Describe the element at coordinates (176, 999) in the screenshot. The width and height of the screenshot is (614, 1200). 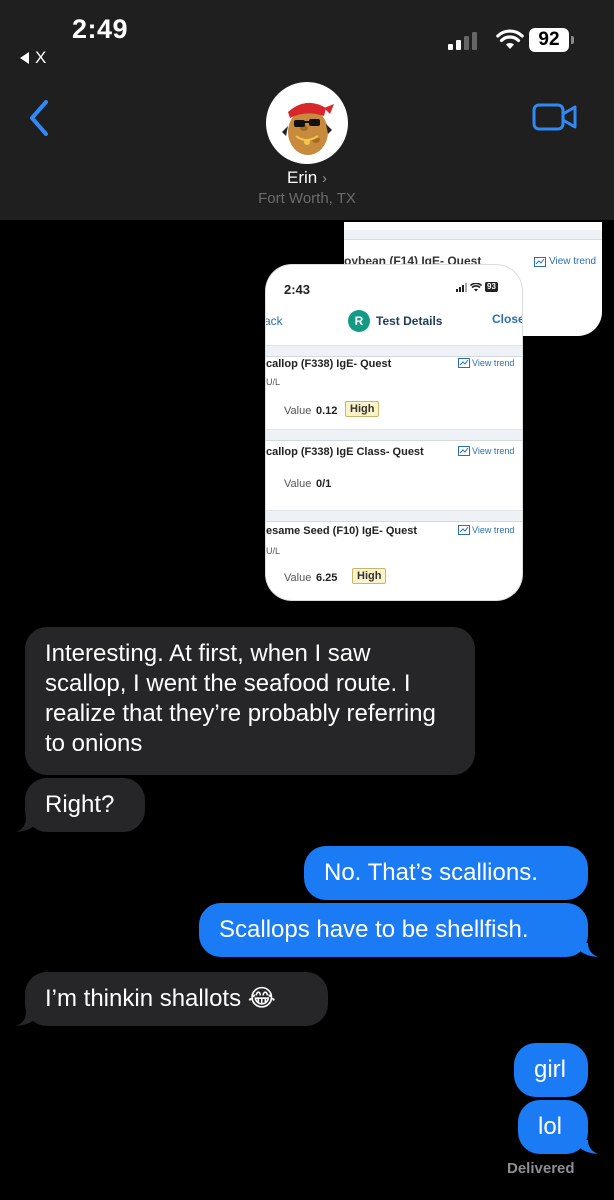
I see `incoming-message-bubble: I’m thinkin shallots 😂` at that location.